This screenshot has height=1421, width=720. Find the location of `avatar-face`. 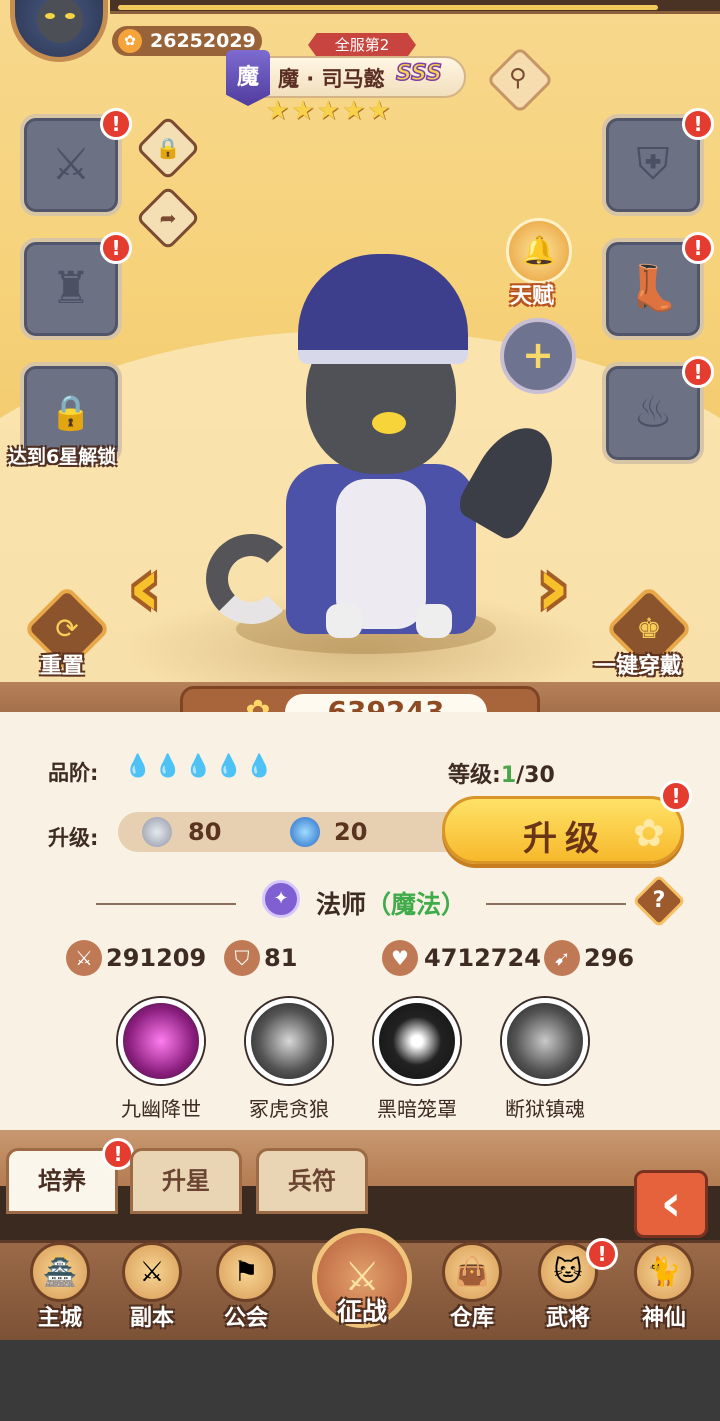

avatar-face is located at coordinates (60, 21).